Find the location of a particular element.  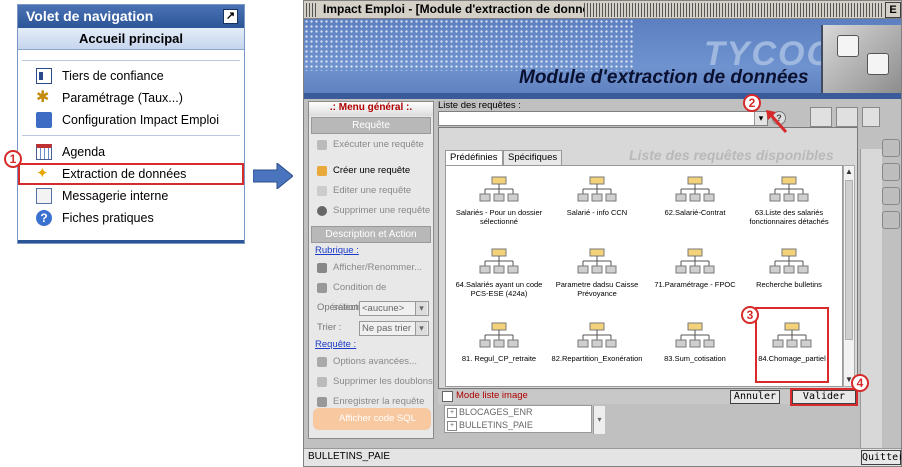

tiles-scrollbar: ▲ ▼ is located at coordinates (849, 276).